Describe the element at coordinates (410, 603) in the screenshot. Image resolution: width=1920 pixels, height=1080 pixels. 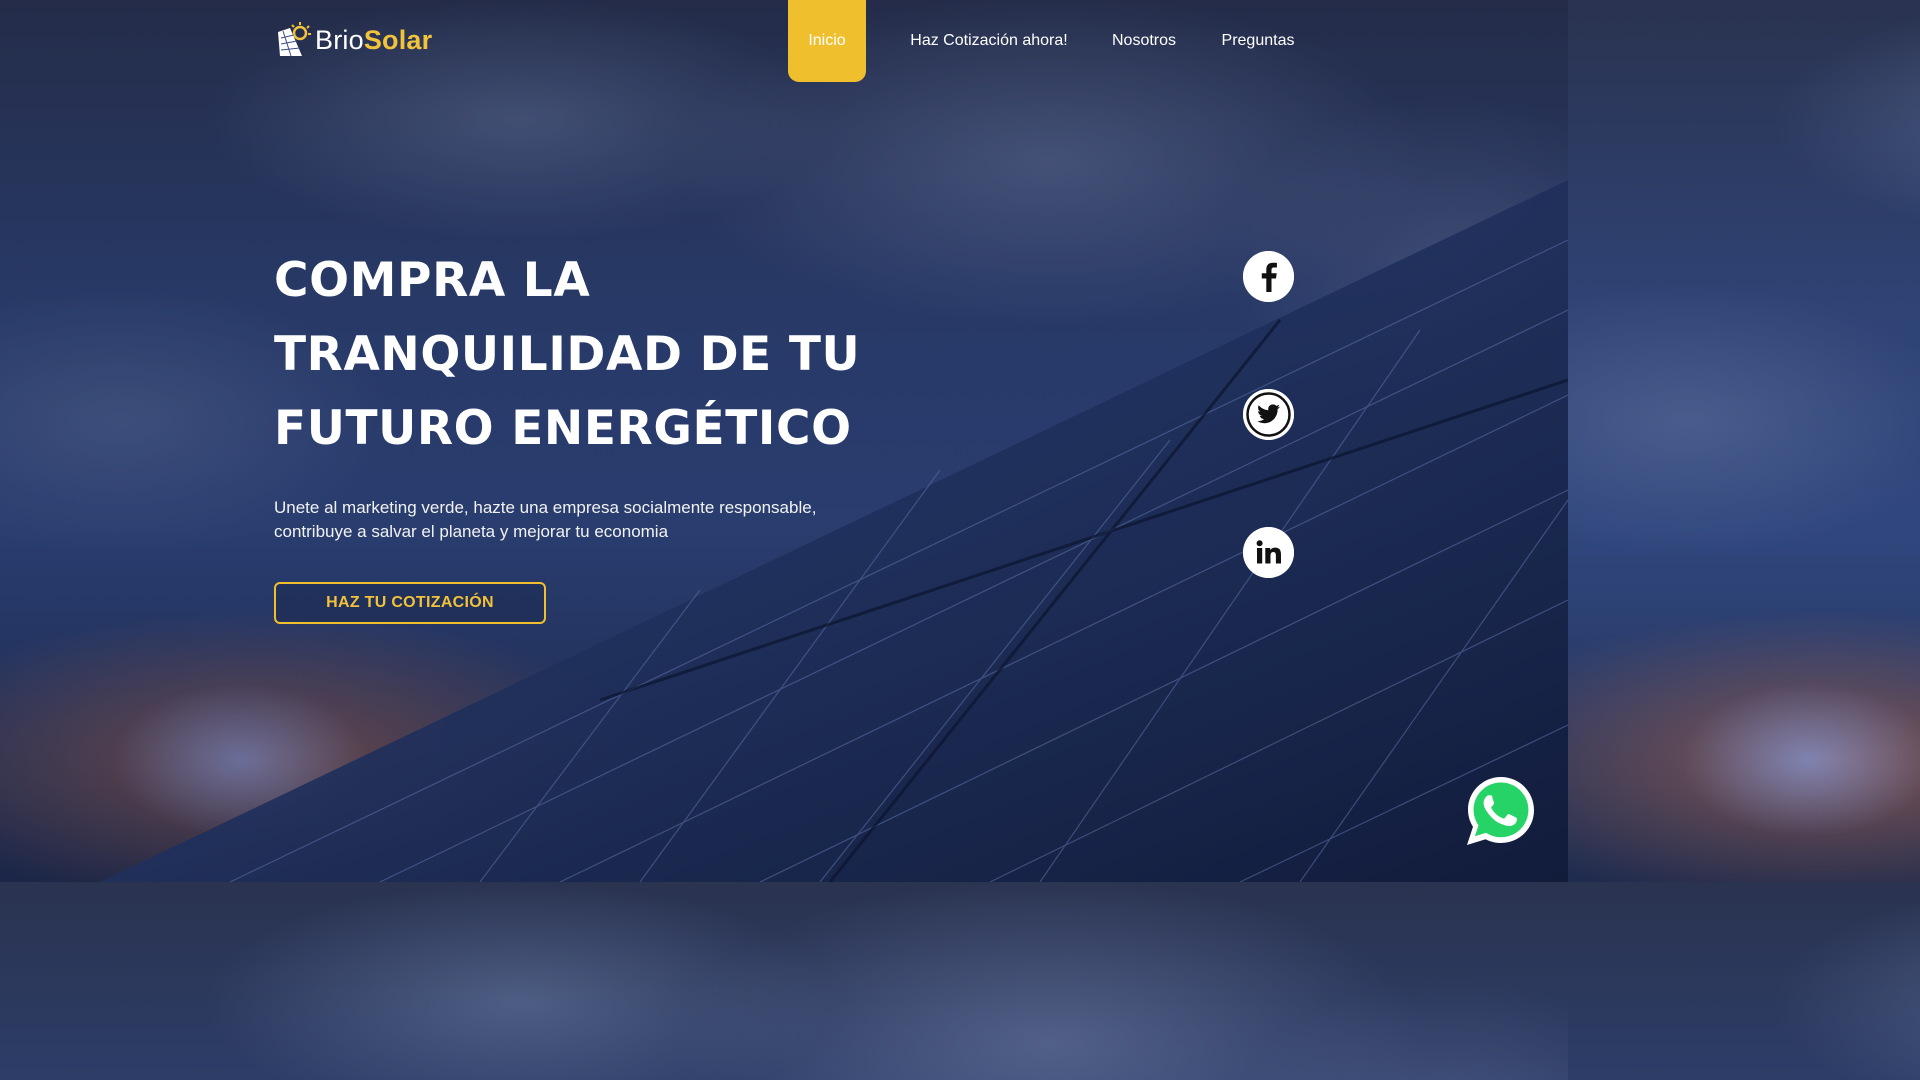
I see `quote-cta-button: HAZ TU COTIZACIÓN` at that location.